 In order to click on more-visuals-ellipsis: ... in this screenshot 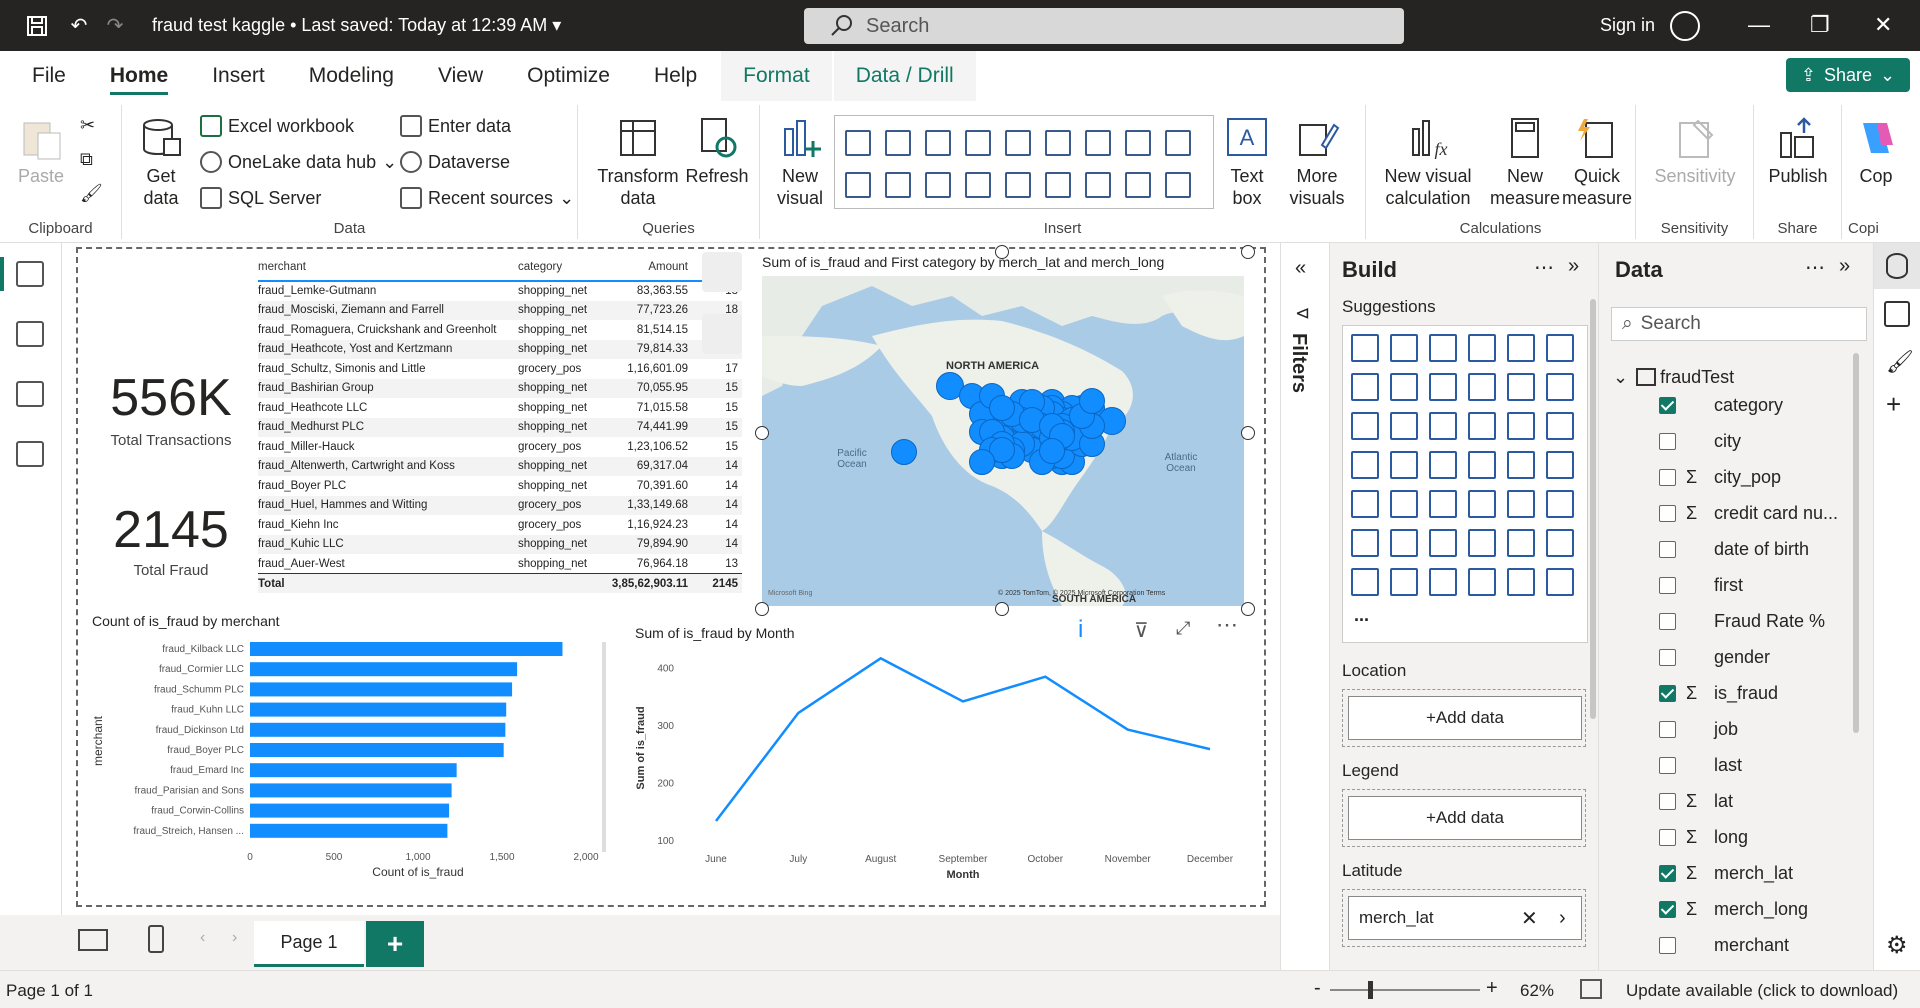, I will do `click(1361, 615)`.